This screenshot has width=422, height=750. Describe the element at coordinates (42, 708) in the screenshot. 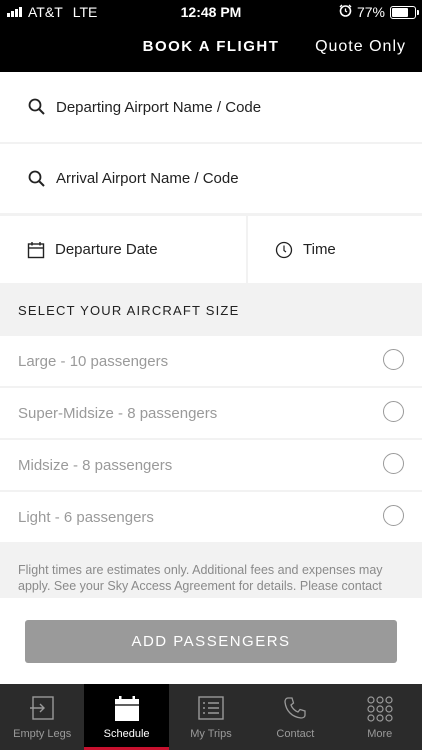

I see `empty-legs-icon` at that location.